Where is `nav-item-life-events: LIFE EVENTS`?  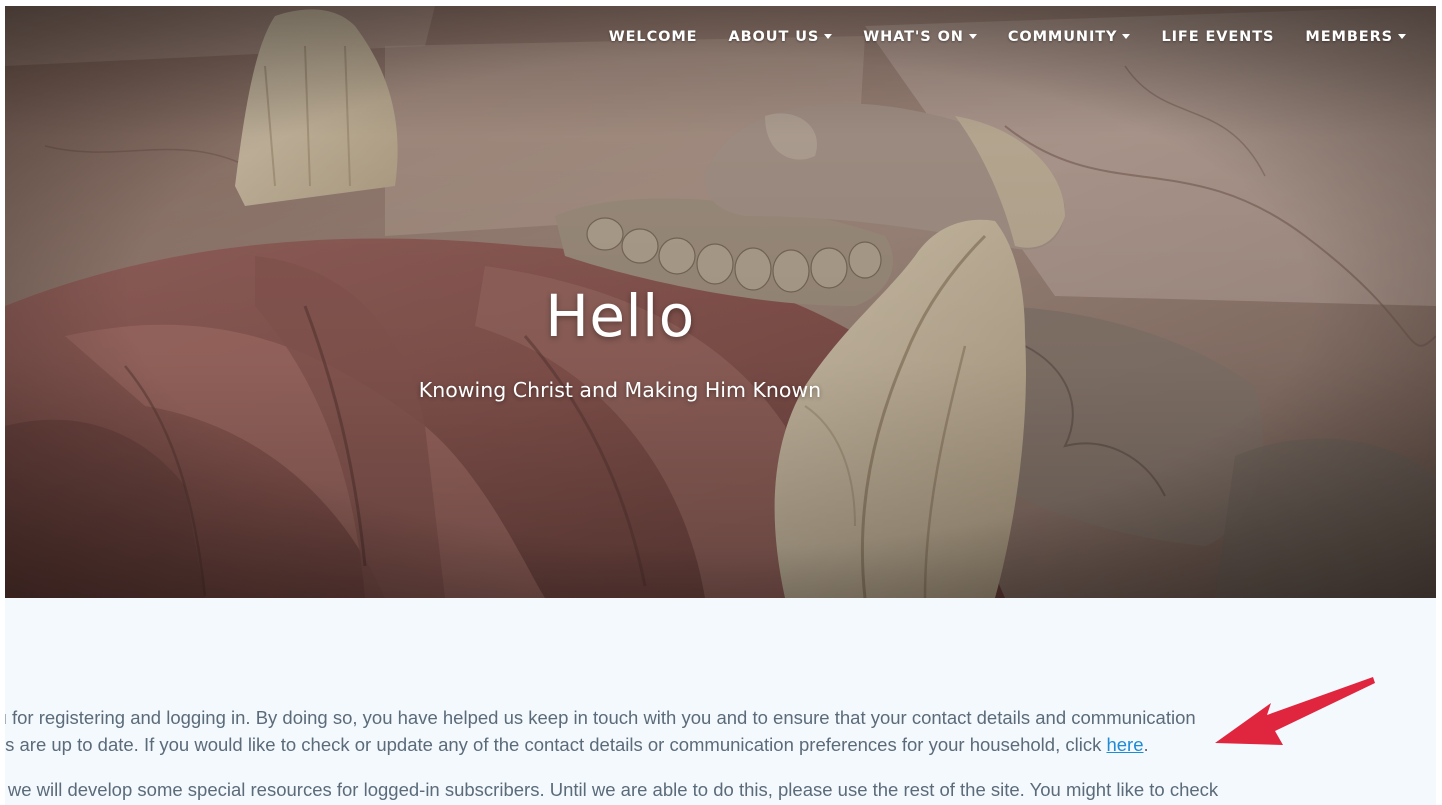 nav-item-life-events: LIFE EVENTS is located at coordinates (1217, 37).